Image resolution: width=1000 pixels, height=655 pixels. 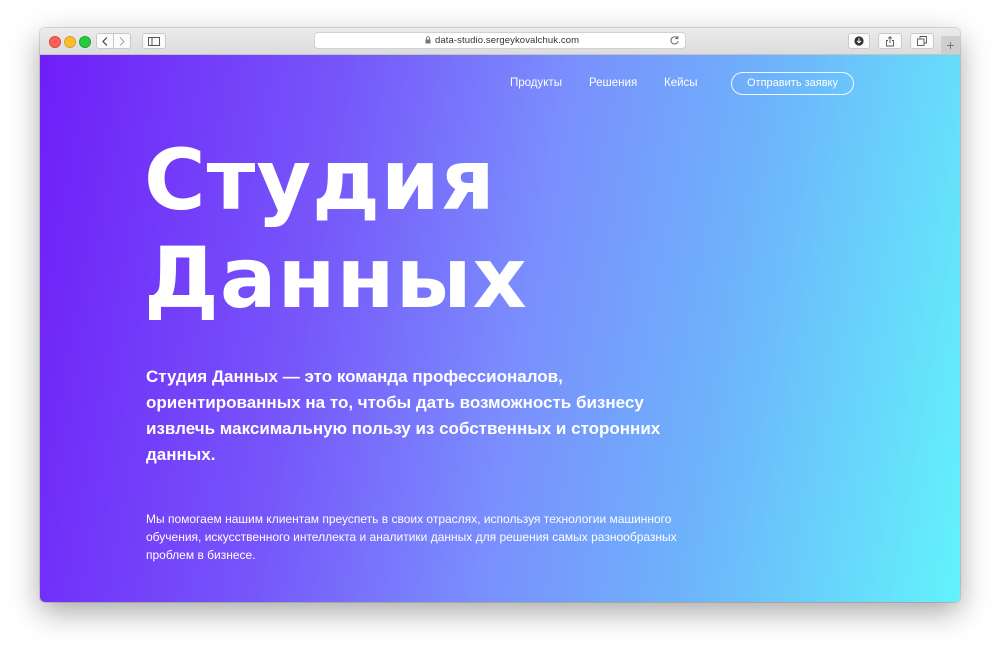 I want to click on nav-link-cases: Кейсы, so click(x=681, y=83).